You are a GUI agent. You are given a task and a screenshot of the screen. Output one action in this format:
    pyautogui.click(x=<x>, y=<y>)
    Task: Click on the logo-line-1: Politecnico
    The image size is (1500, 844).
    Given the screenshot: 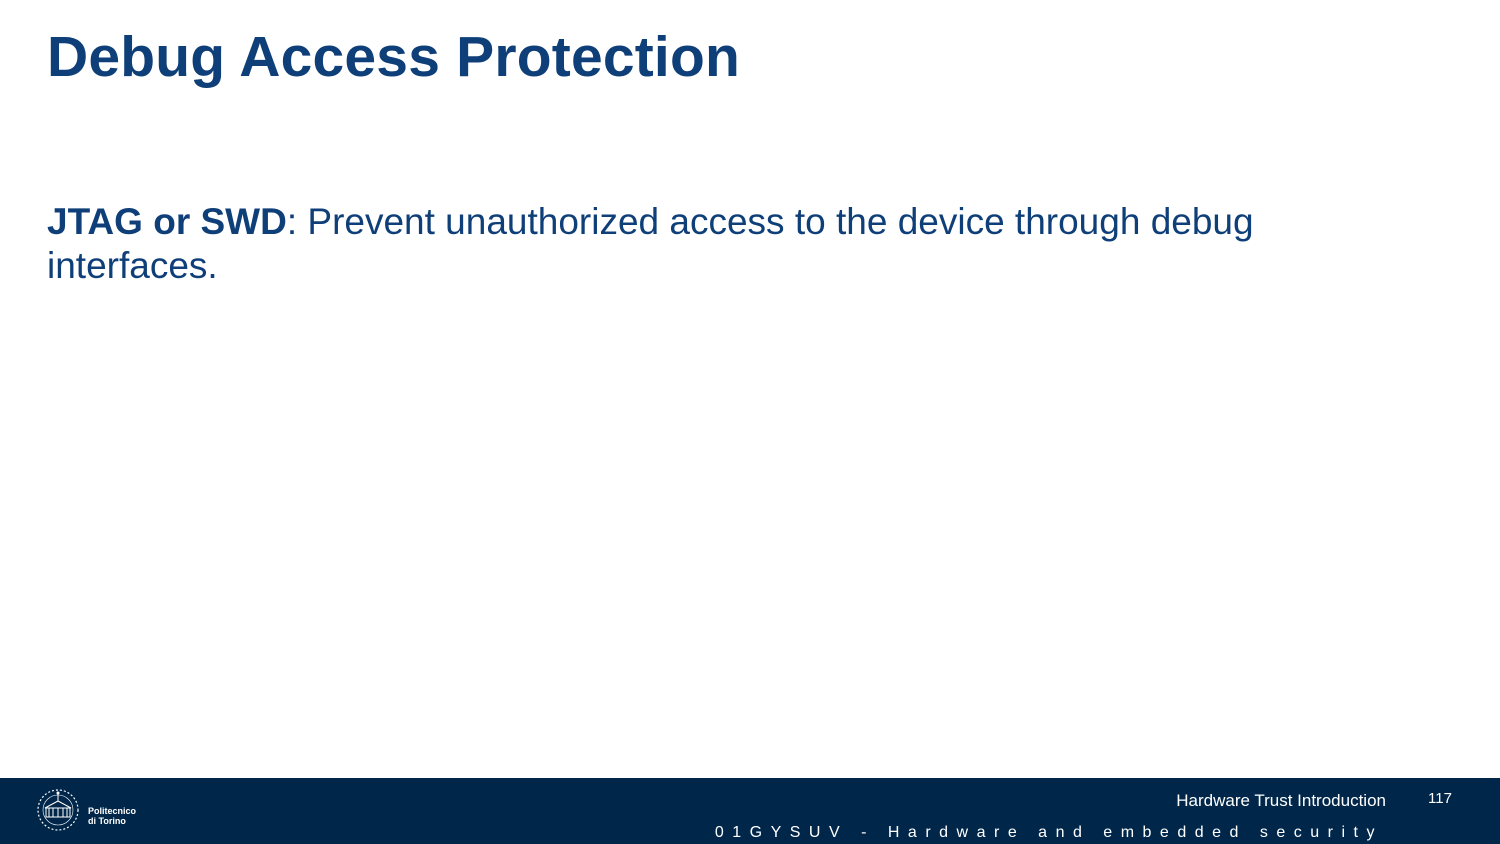 What is the action you would take?
    pyautogui.click(x=112, y=811)
    